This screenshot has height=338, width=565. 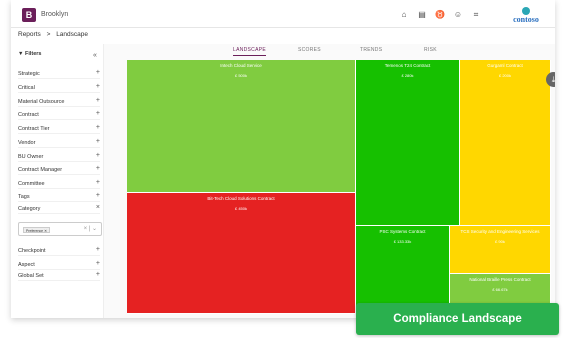 What do you see at coordinates (40, 170) in the screenshot?
I see `filter-label: Contract Manager` at bounding box center [40, 170].